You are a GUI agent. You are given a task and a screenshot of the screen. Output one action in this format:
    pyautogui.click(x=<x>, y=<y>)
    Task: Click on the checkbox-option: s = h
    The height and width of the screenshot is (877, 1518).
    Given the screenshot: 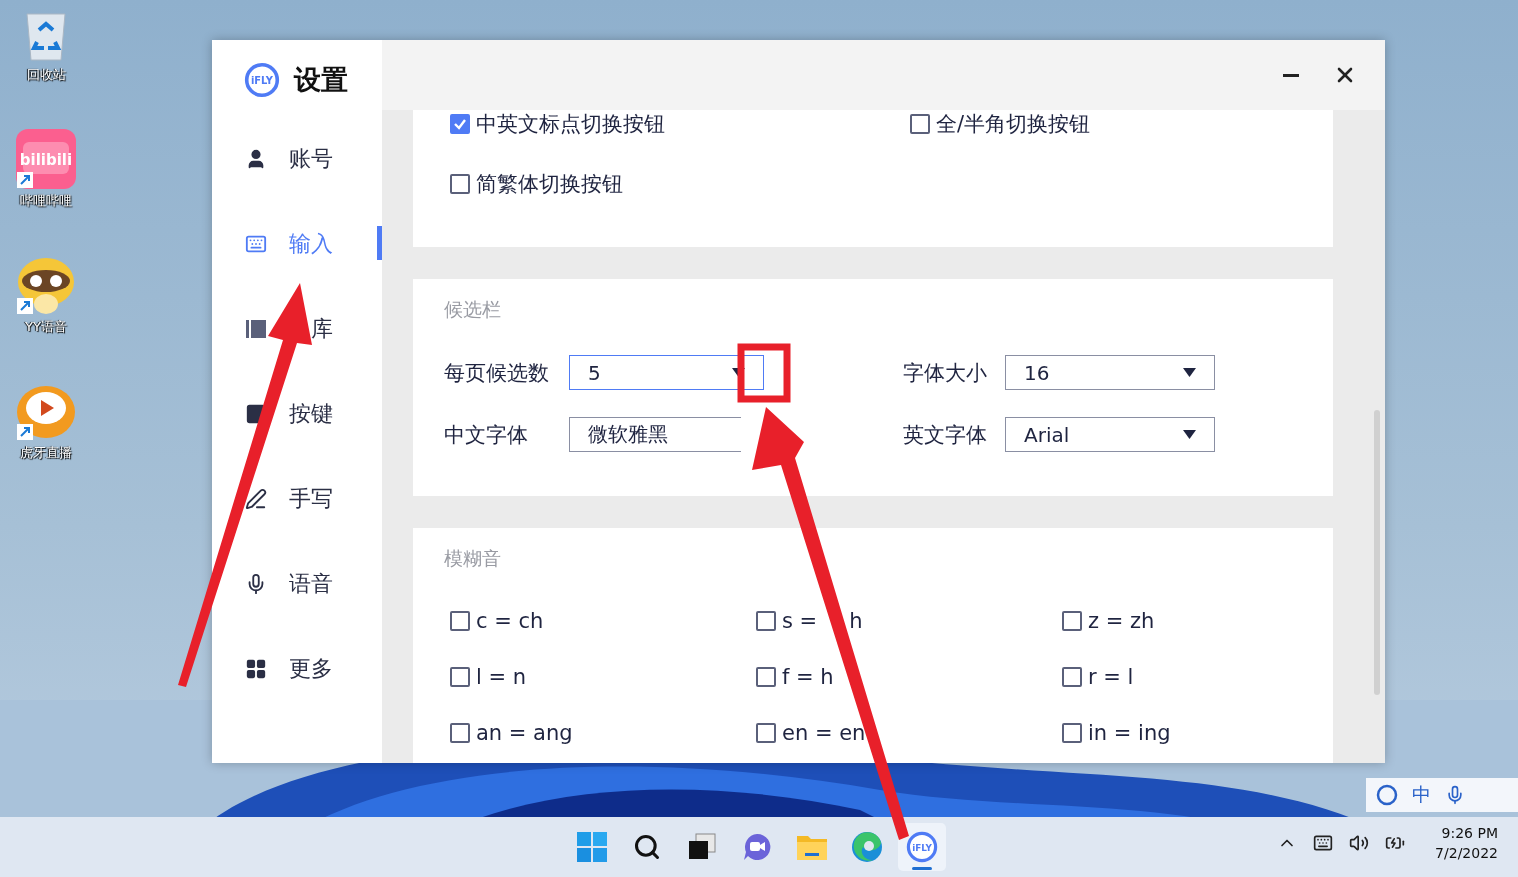 What is the action you would take?
    pyautogui.click(x=909, y=621)
    